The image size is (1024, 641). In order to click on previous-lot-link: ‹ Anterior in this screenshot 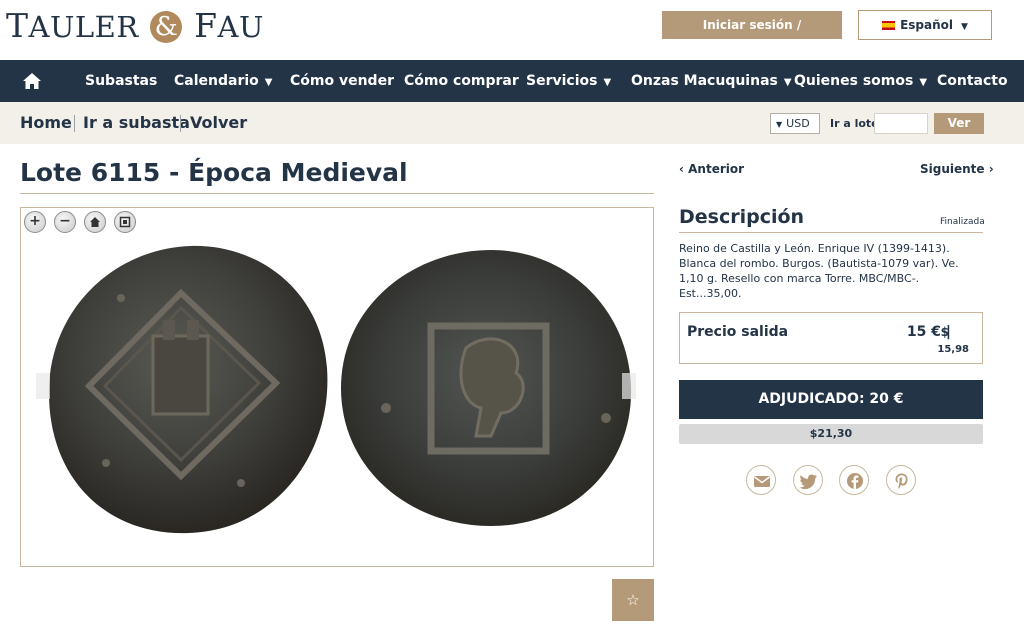, I will do `click(711, 169)`.